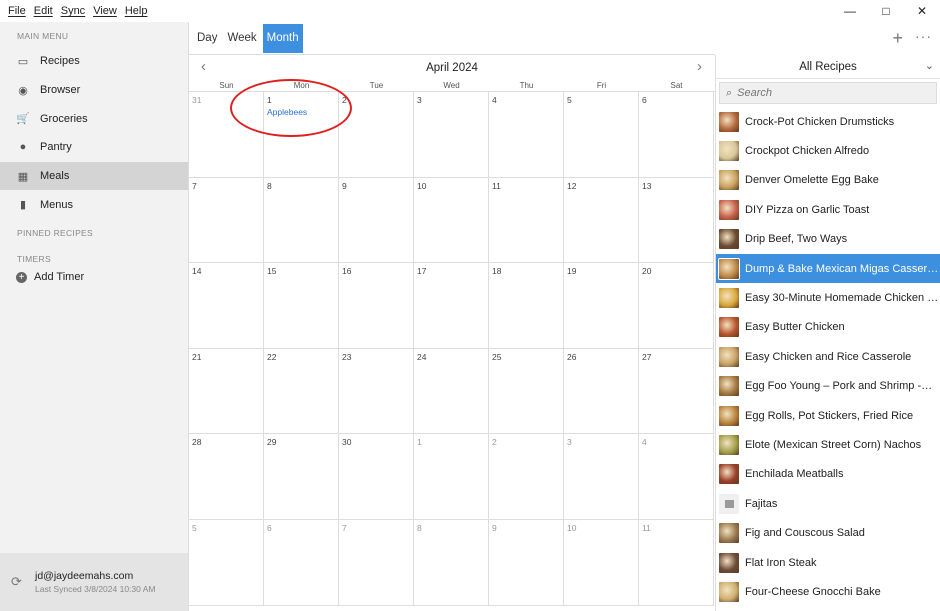 This screenshot has width=940, height=611. What do you see at coordinates (23, 205) in the screenshot?
I see `book-icon: ▮` at bounding box center [23, 205].